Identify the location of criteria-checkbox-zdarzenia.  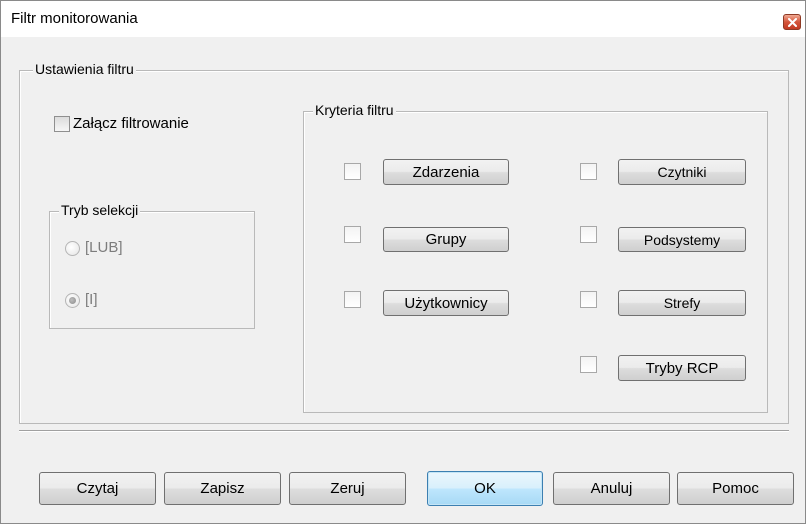
(352, 171).